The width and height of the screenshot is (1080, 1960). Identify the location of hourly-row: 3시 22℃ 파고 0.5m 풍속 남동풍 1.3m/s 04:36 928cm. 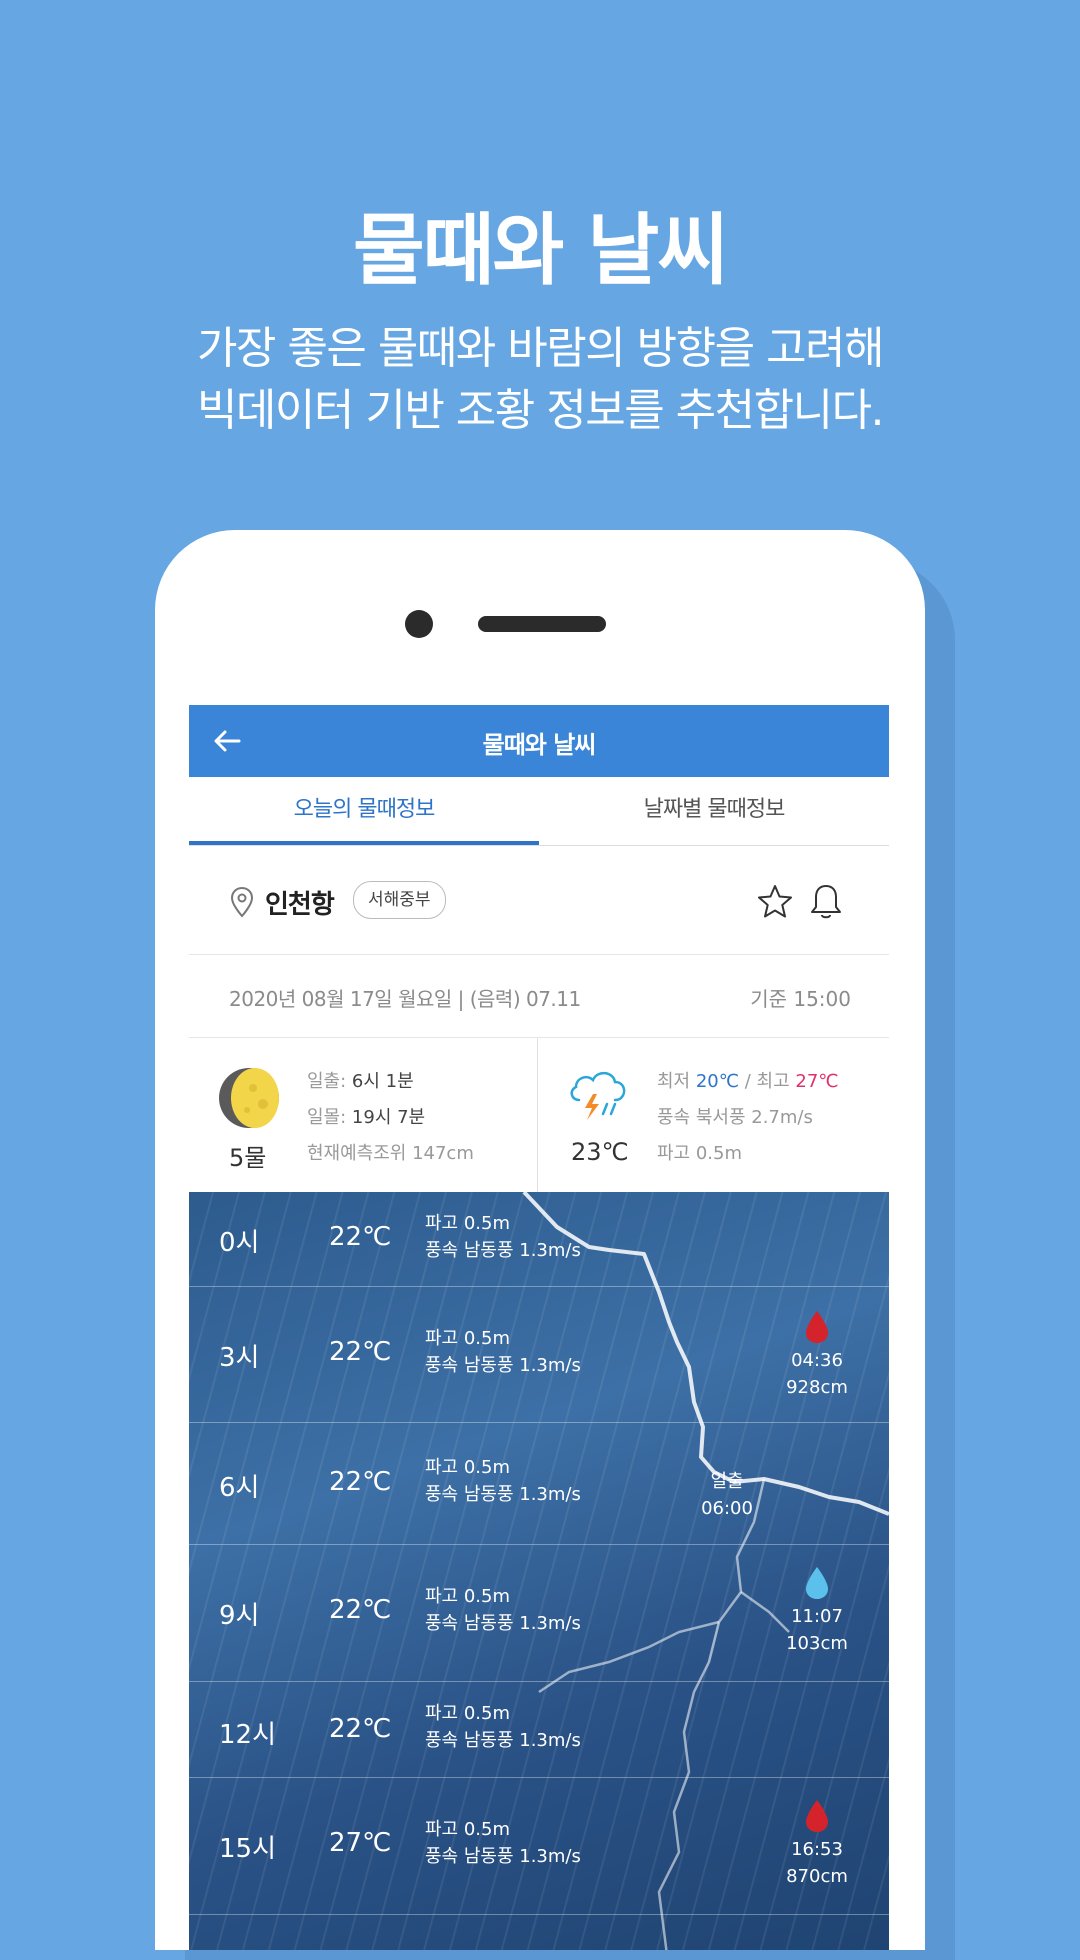
(539, 1355).